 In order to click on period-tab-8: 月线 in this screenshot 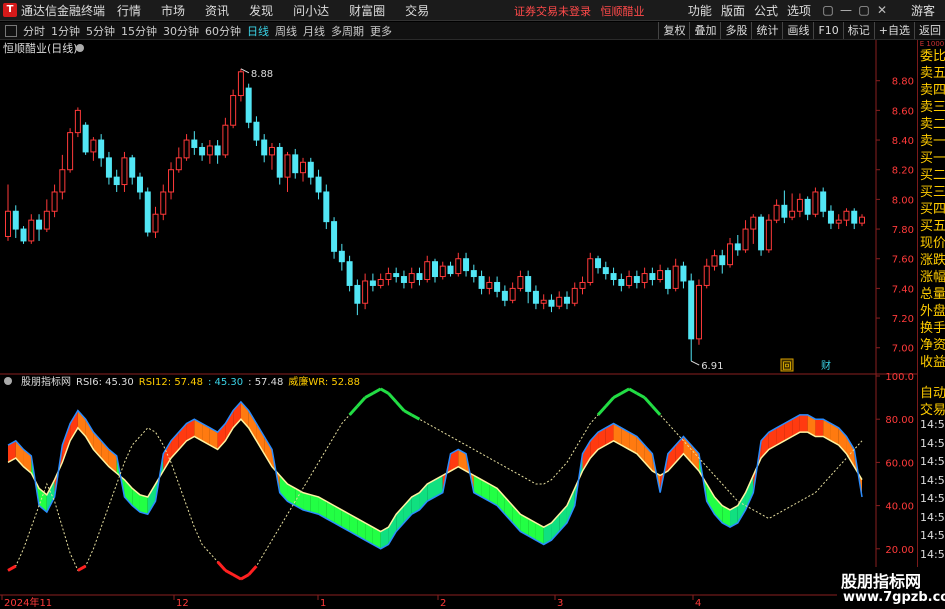, I will do `click(314, 31)`.